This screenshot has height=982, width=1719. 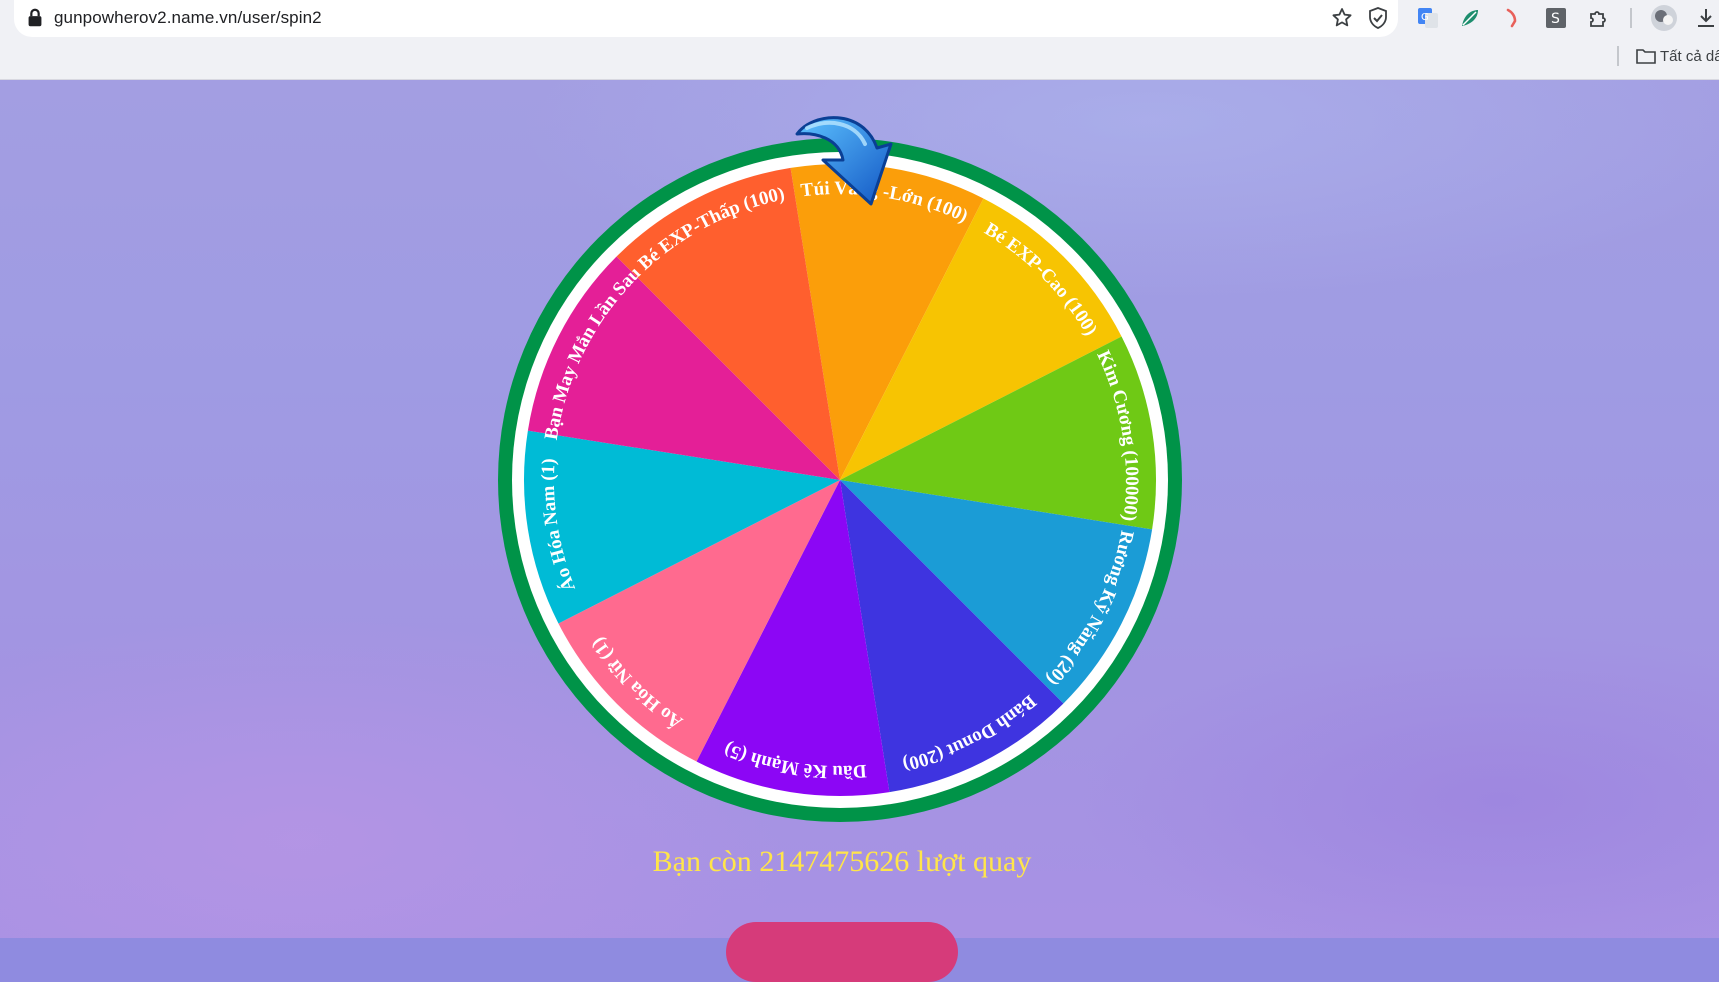 What do you see at coordinates (842, 861) in the screenshot?
I see `spins-remaining-text: Bạn còn 2147475626 lượt quay` at bounding box center [842, 861].